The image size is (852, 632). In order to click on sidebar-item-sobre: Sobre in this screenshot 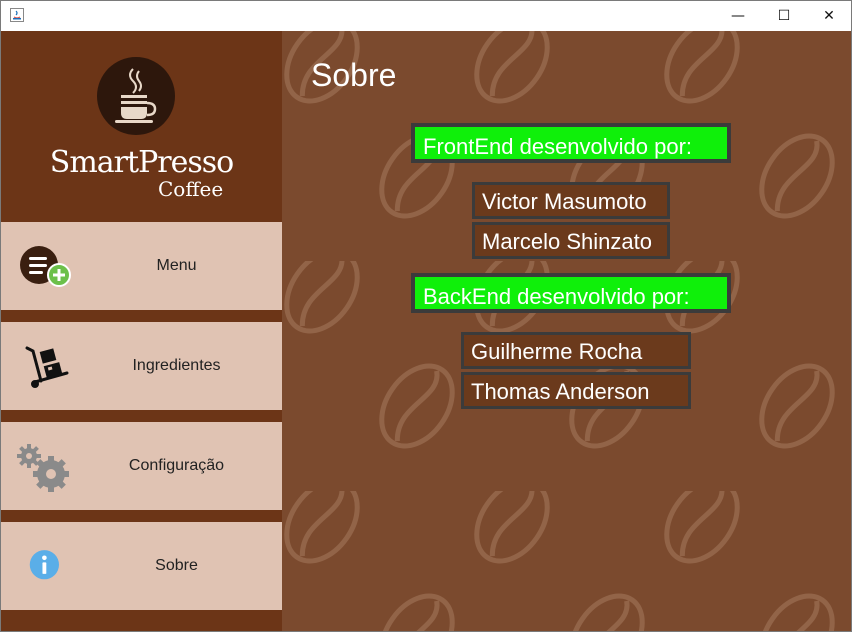, I will do `click(141, 566)`.